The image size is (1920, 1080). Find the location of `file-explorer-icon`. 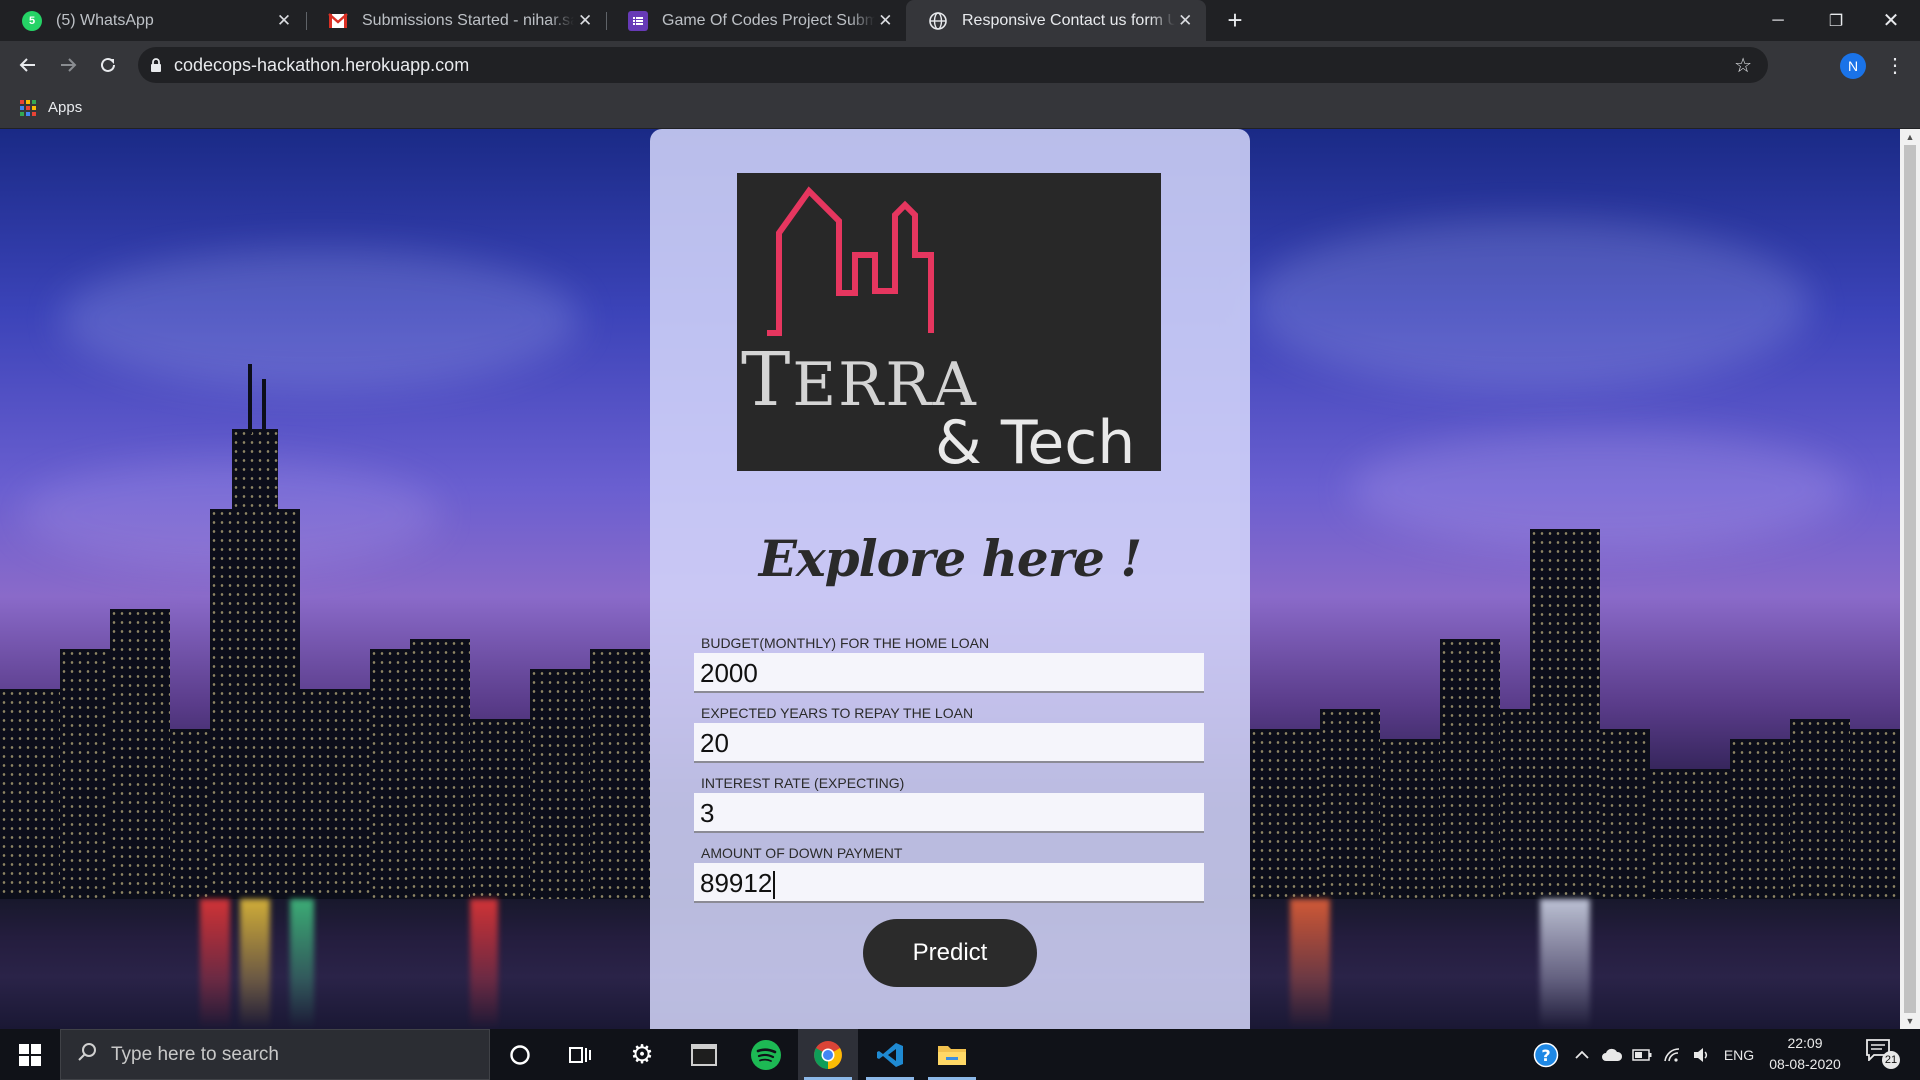

file-explorer-icon is located at coordinates (952, 1054).